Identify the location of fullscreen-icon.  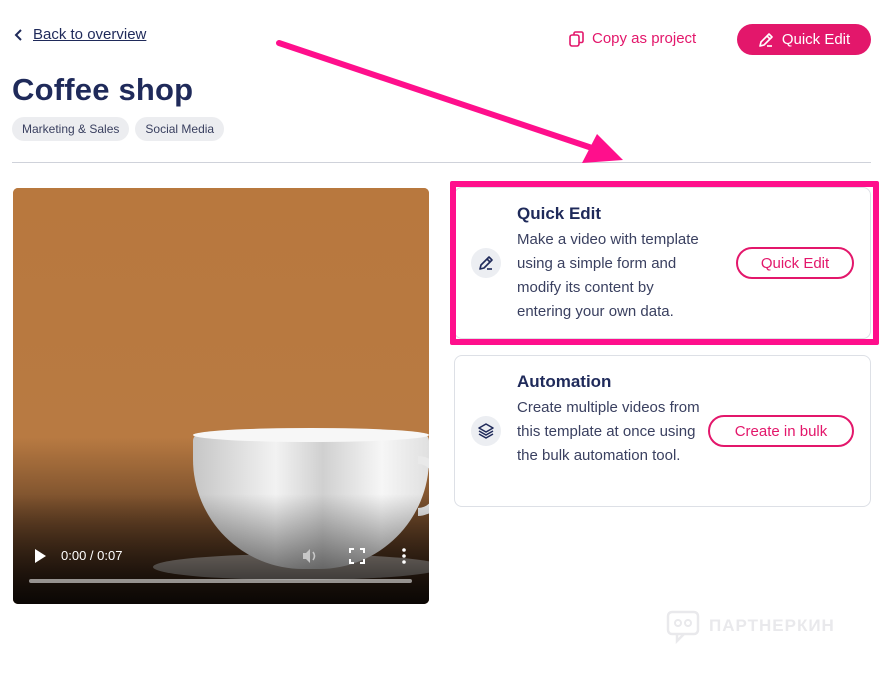
(357, 556).